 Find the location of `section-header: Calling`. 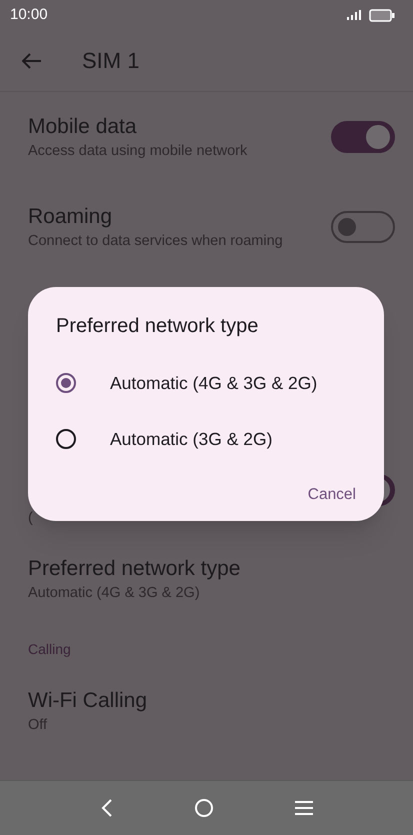

section-header: Calling is located at coordinates (49, 649).